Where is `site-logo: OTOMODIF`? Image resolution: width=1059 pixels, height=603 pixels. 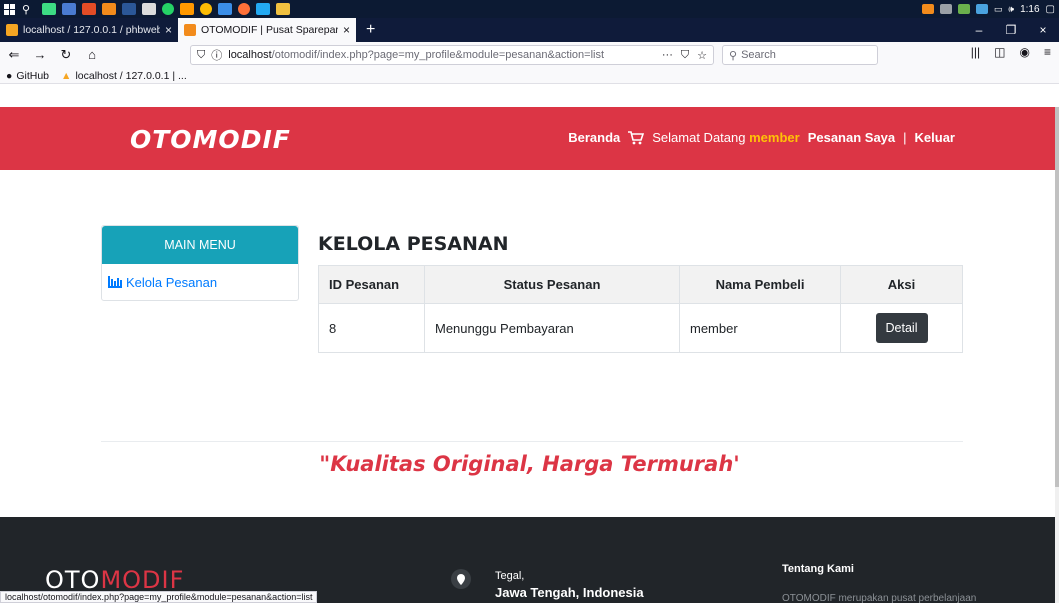 site-logo: OTOMODIF is located at coordinates (210, 139).